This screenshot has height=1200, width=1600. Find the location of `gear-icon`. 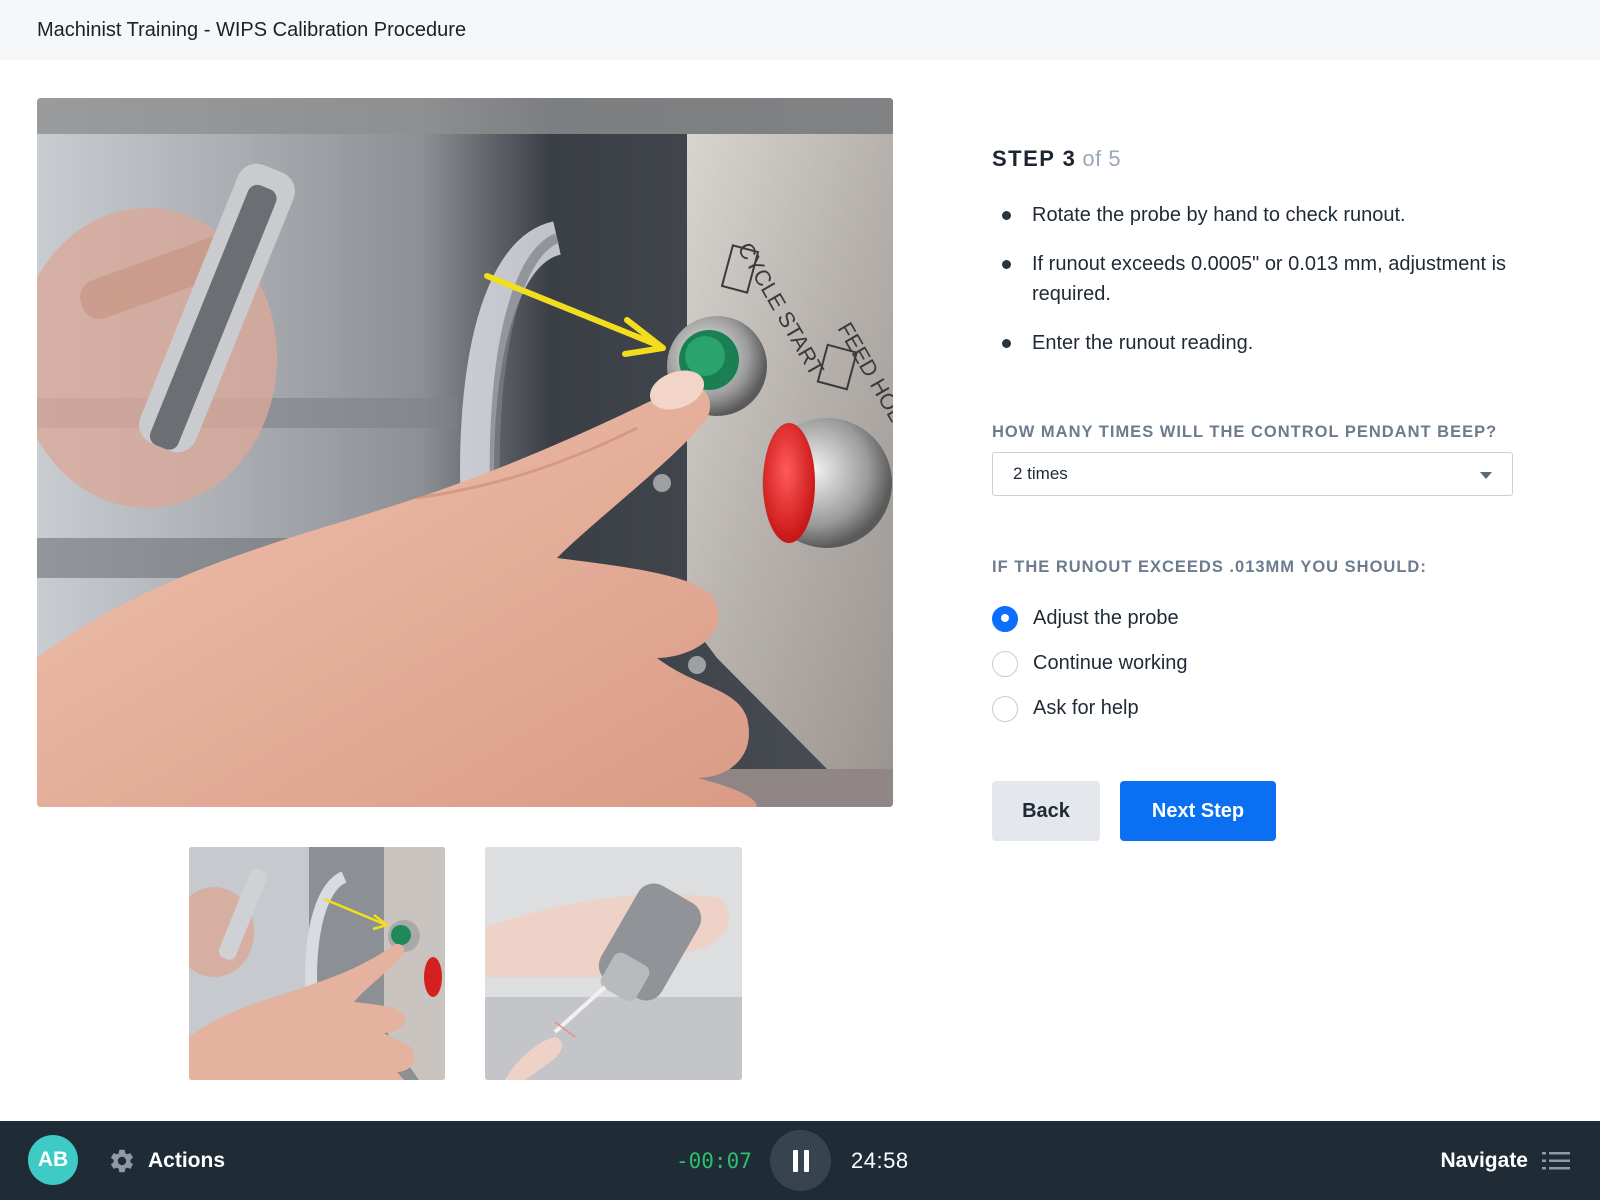

gear-icon is located at coordinates (122, 1160).